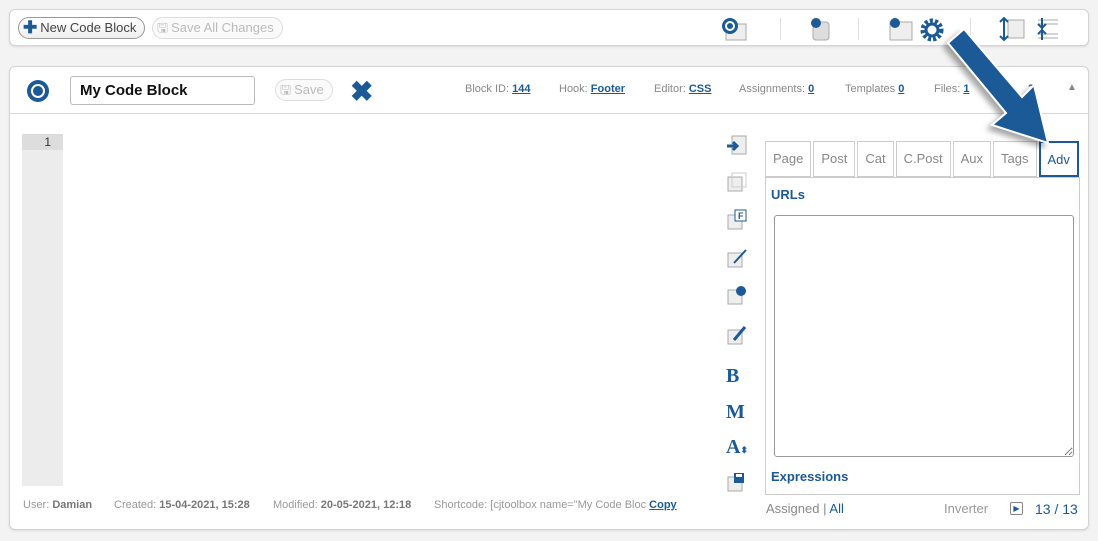 This screenshot has width=1098, height=541. Describe the element at coordinates (788, 159) in the screenshot. I see `tab-page: Page` at that location.